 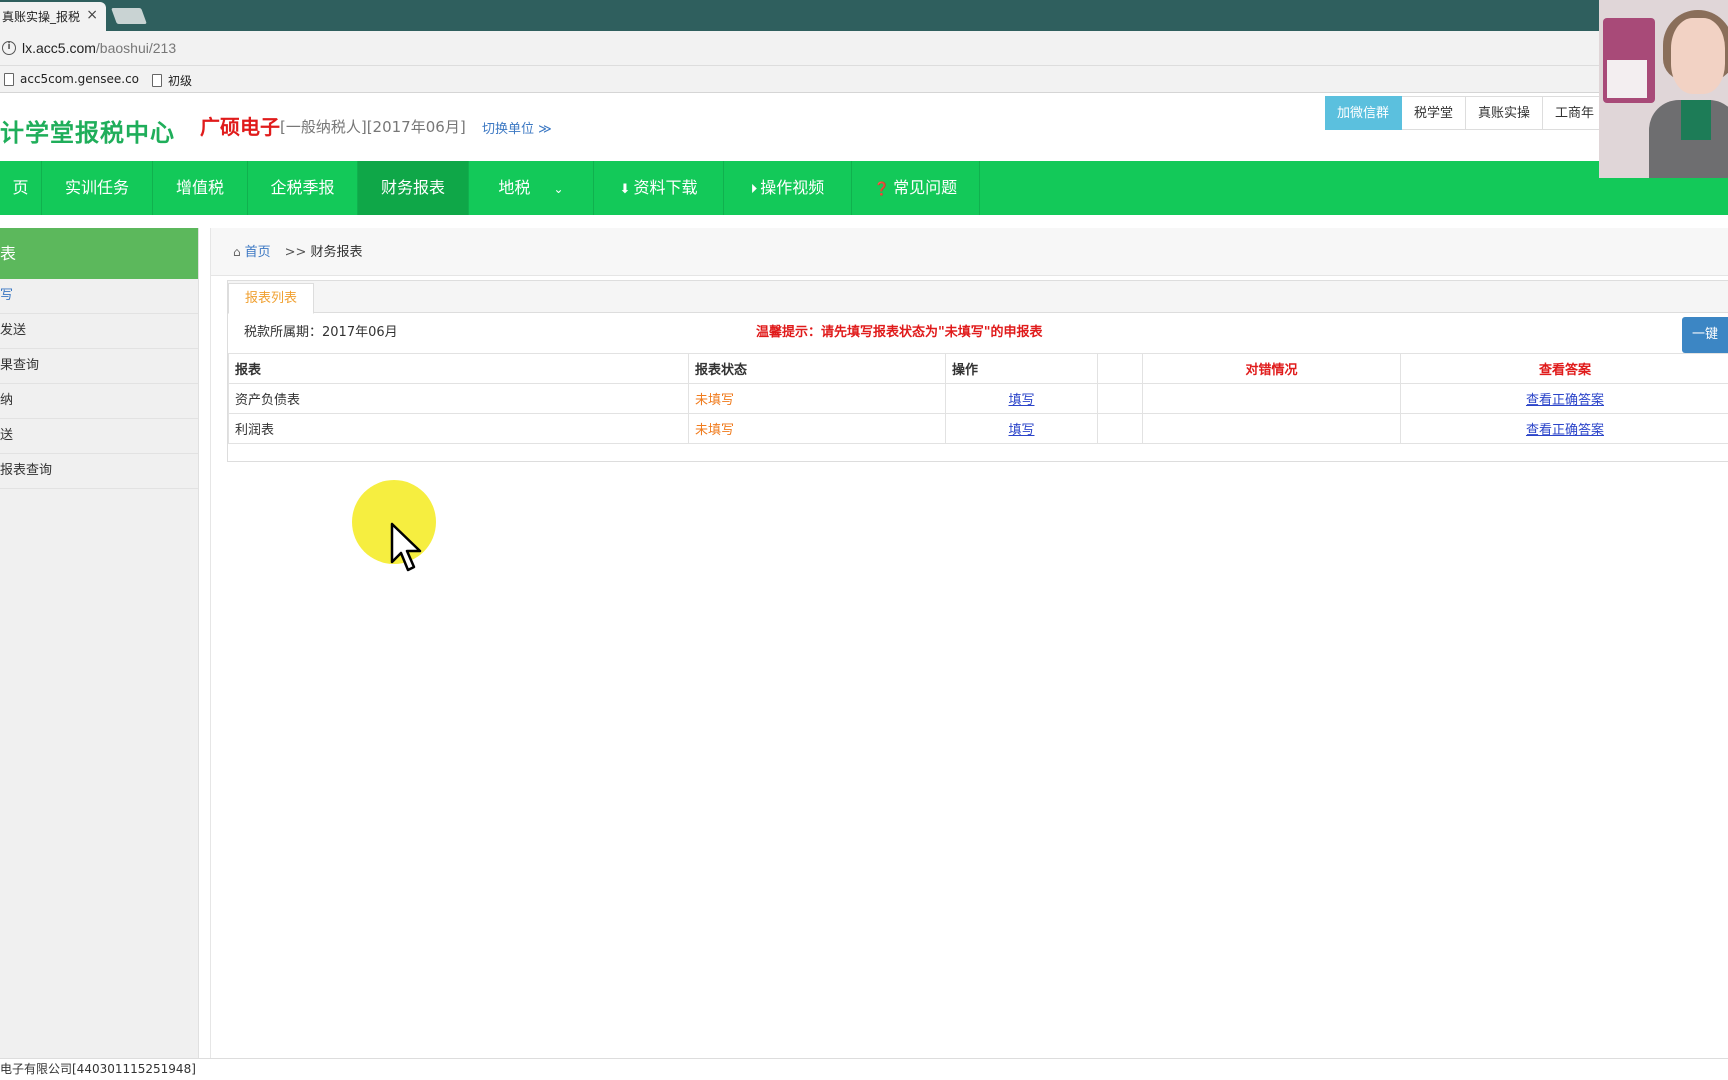 What do you see at coordinates (625, 189) in the screenshot?
I see `download-icon: ⬇` at bounding box center [625, 189].